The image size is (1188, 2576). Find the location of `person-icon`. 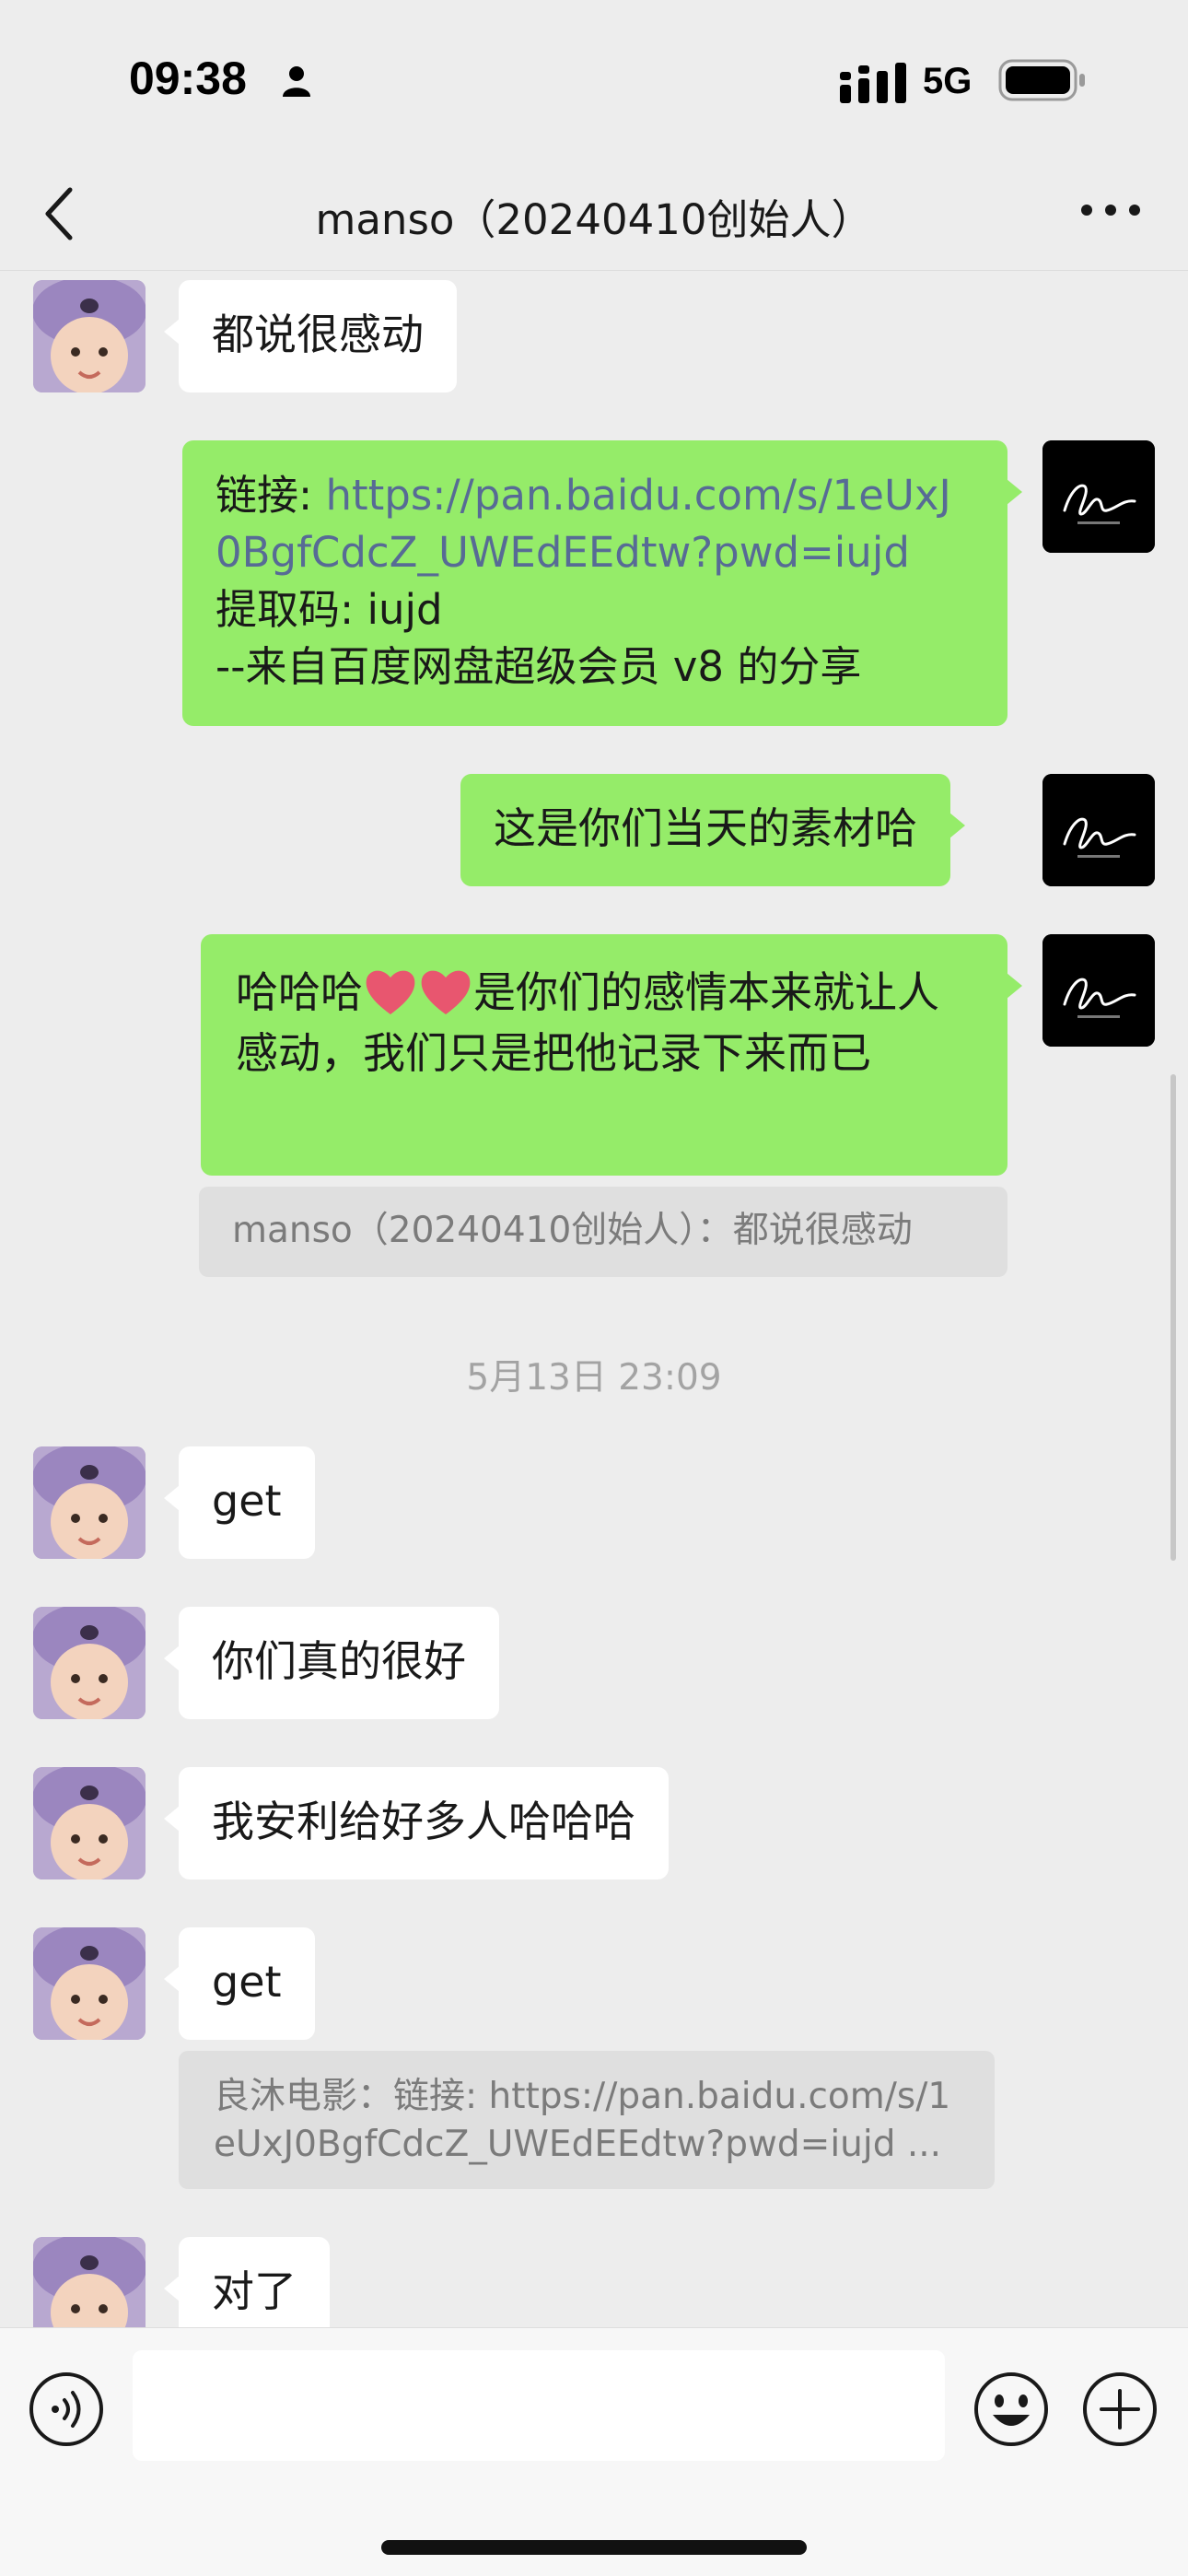

person-icon is located at coordinates (296, 81).